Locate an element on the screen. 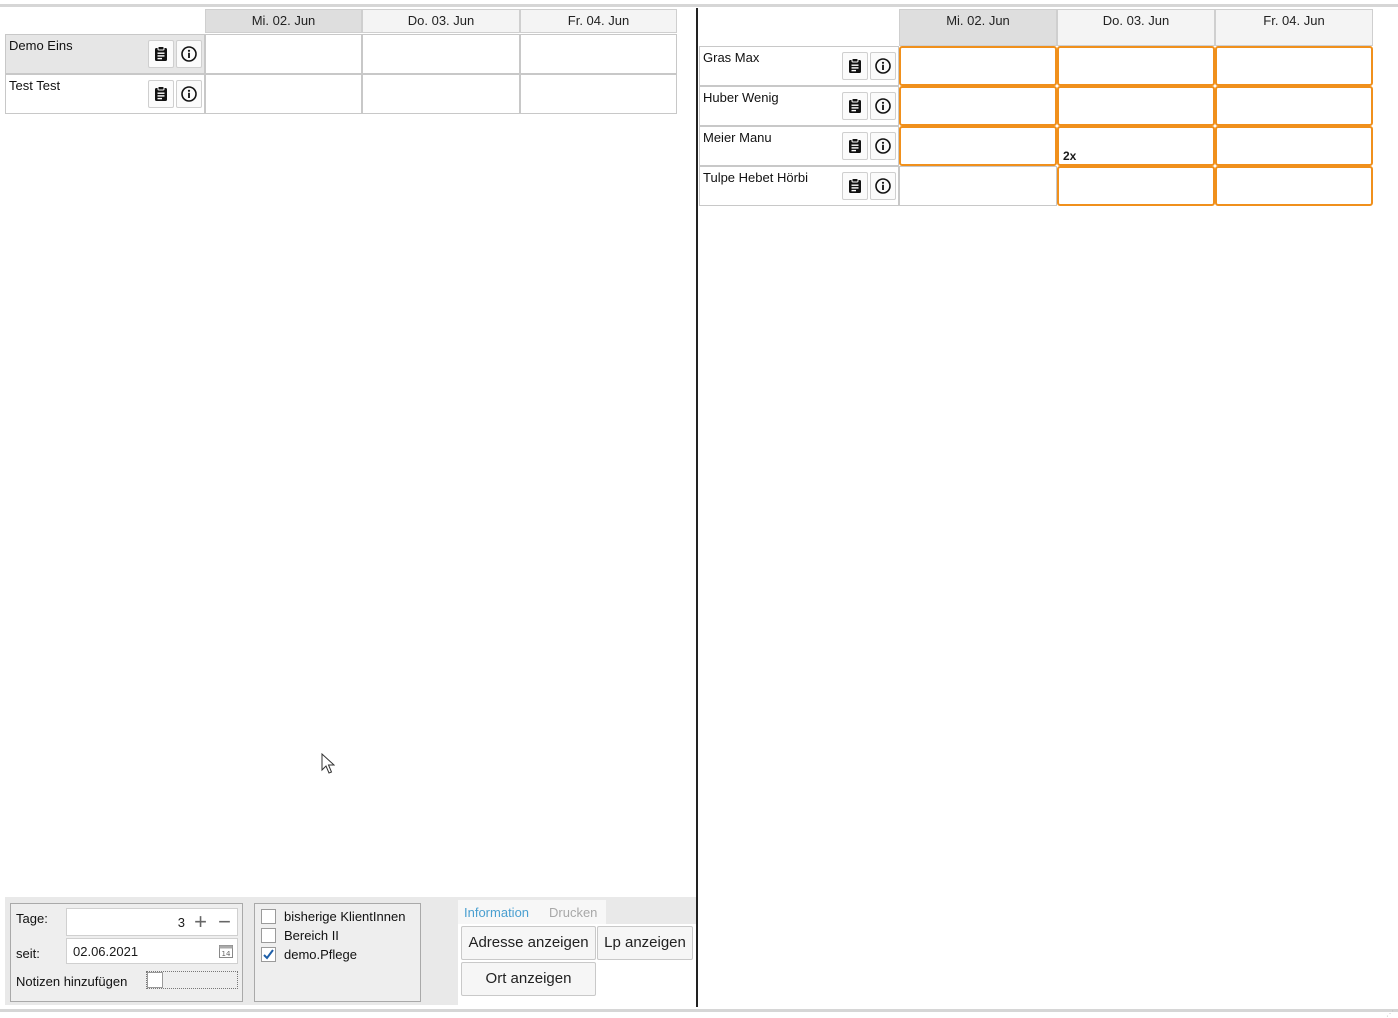  row-name: Huber Wenig is located at coordinates (741, 97).